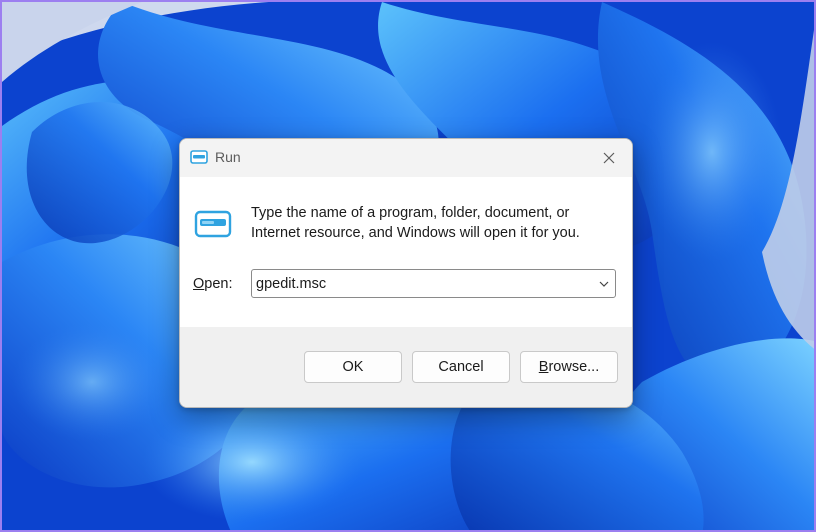  I want to click on close-icon, so click(609, 158).